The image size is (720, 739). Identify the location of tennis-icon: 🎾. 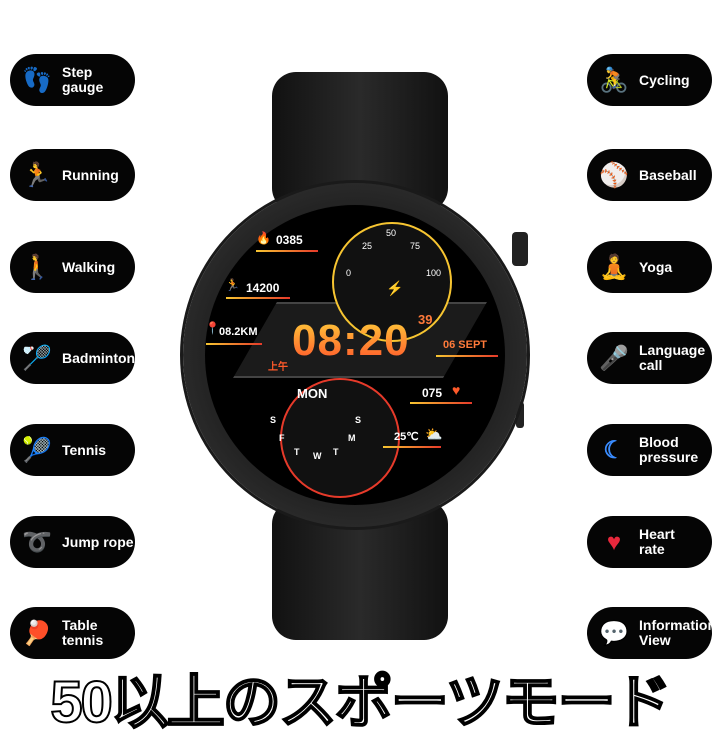
(37, 450).